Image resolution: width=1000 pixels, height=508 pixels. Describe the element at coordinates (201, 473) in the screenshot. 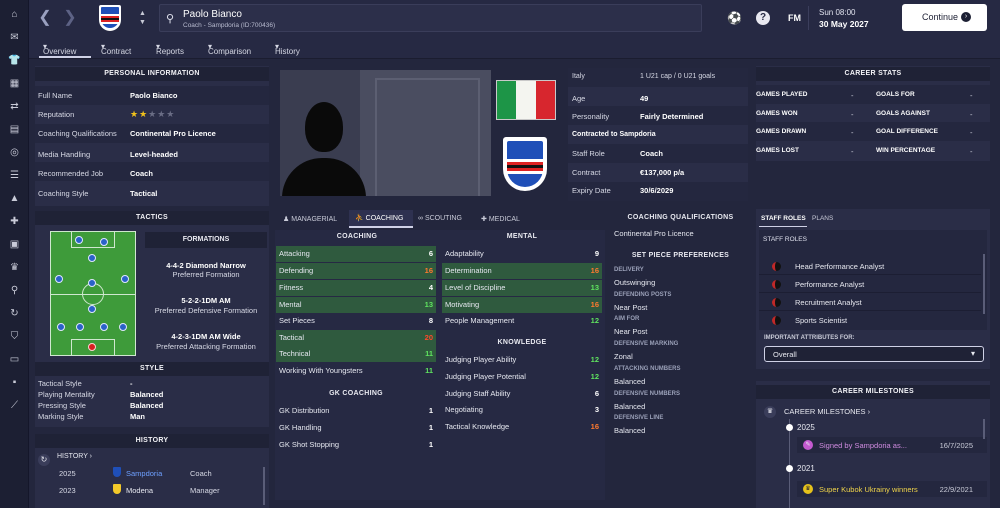

I see `history-role: Coach` at that location.